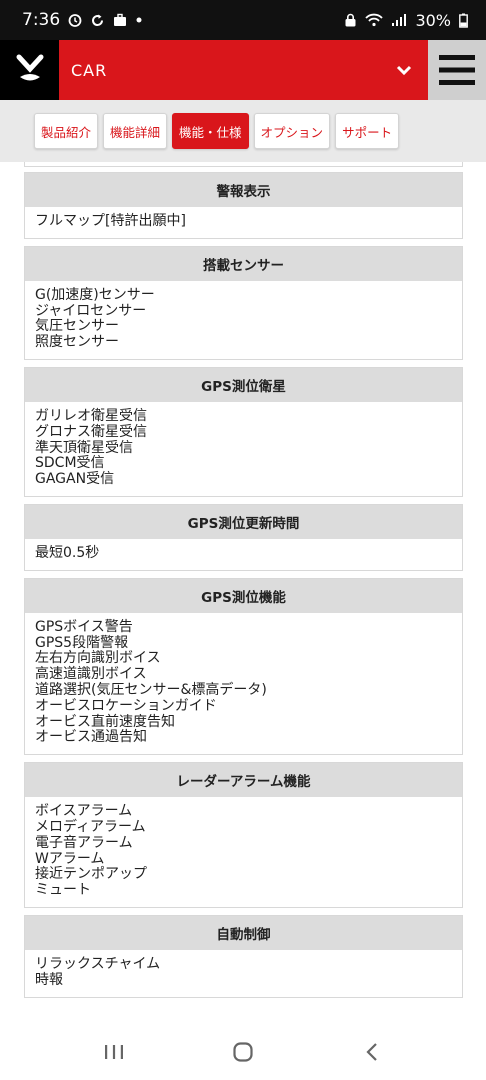 The height and width of the screenshot is (1080, 486). I want to click on recent-apps-icon, so click(114, 1052).